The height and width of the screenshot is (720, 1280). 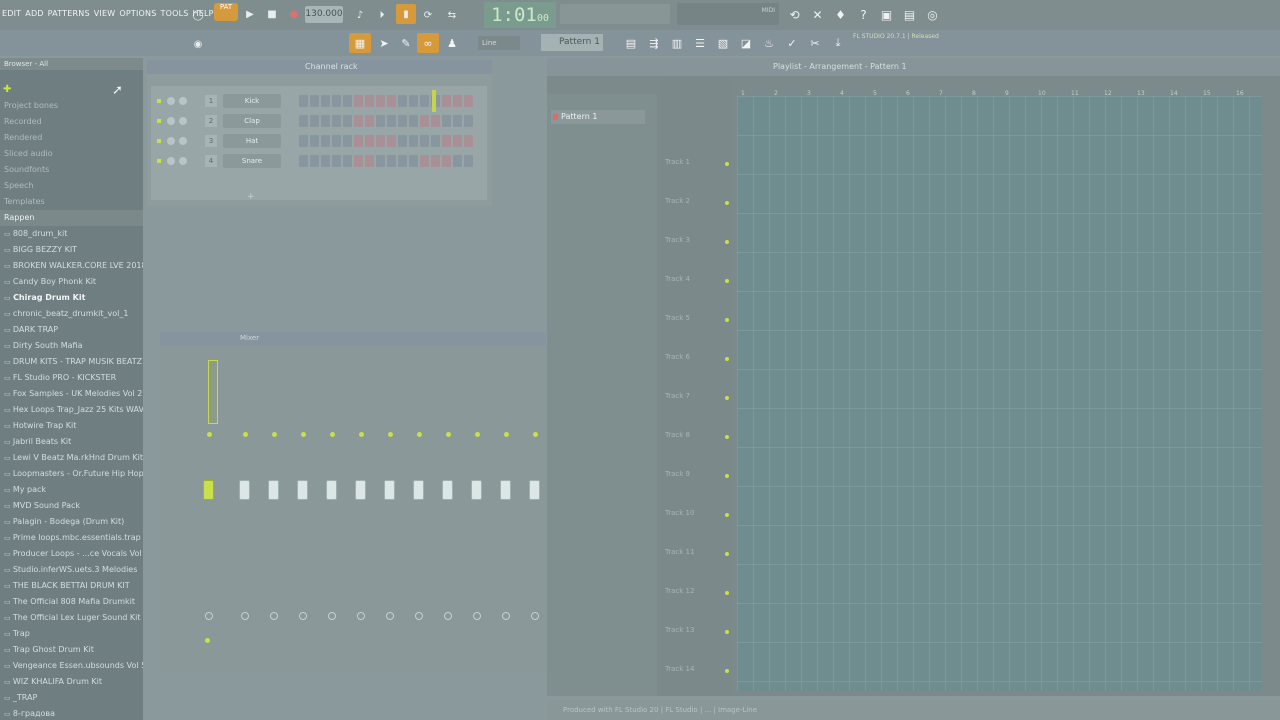 What do you see at coordinates (226, 12) in the screenshot?
I see `pattern-song-toggle: PAT` at bounding box center [226, 12].